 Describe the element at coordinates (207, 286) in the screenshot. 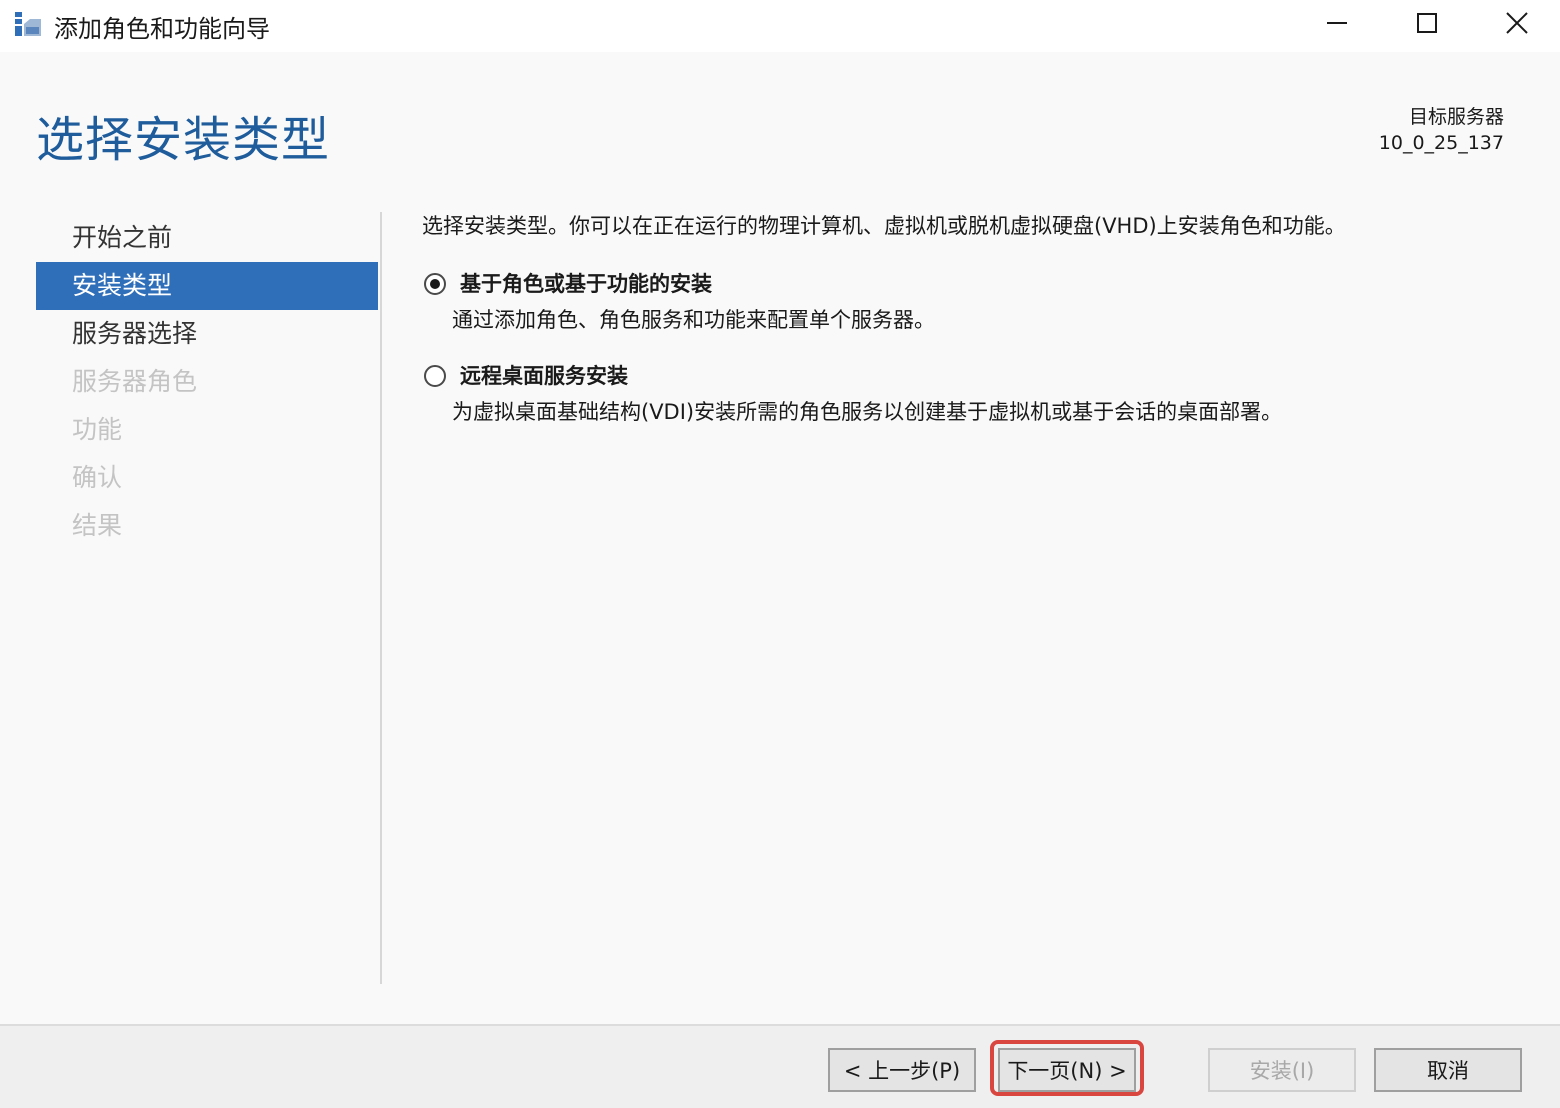

I see `nav-item-installation-type: 安装类型` at that location.